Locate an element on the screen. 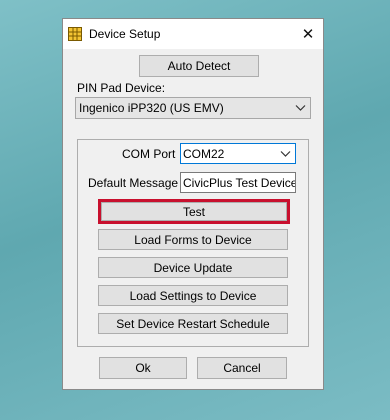 This screenshot has height=420, width=390. com-port-value: COM22 is located at coordinates (204, 153).